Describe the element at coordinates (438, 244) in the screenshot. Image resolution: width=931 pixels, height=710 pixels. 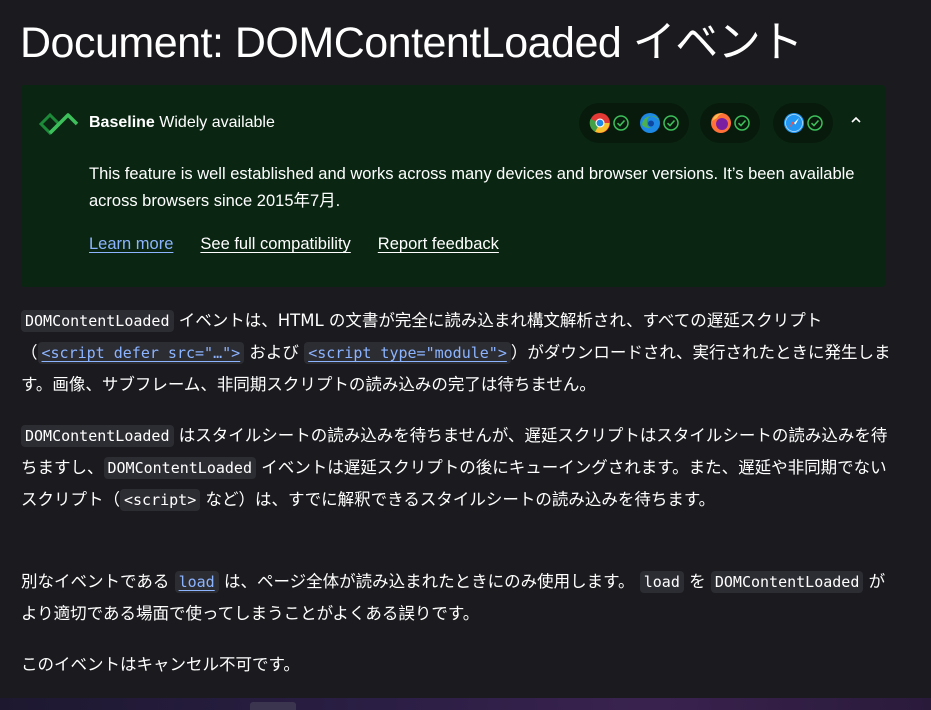
I see `report-feedback-link: Report feedback` at that location.